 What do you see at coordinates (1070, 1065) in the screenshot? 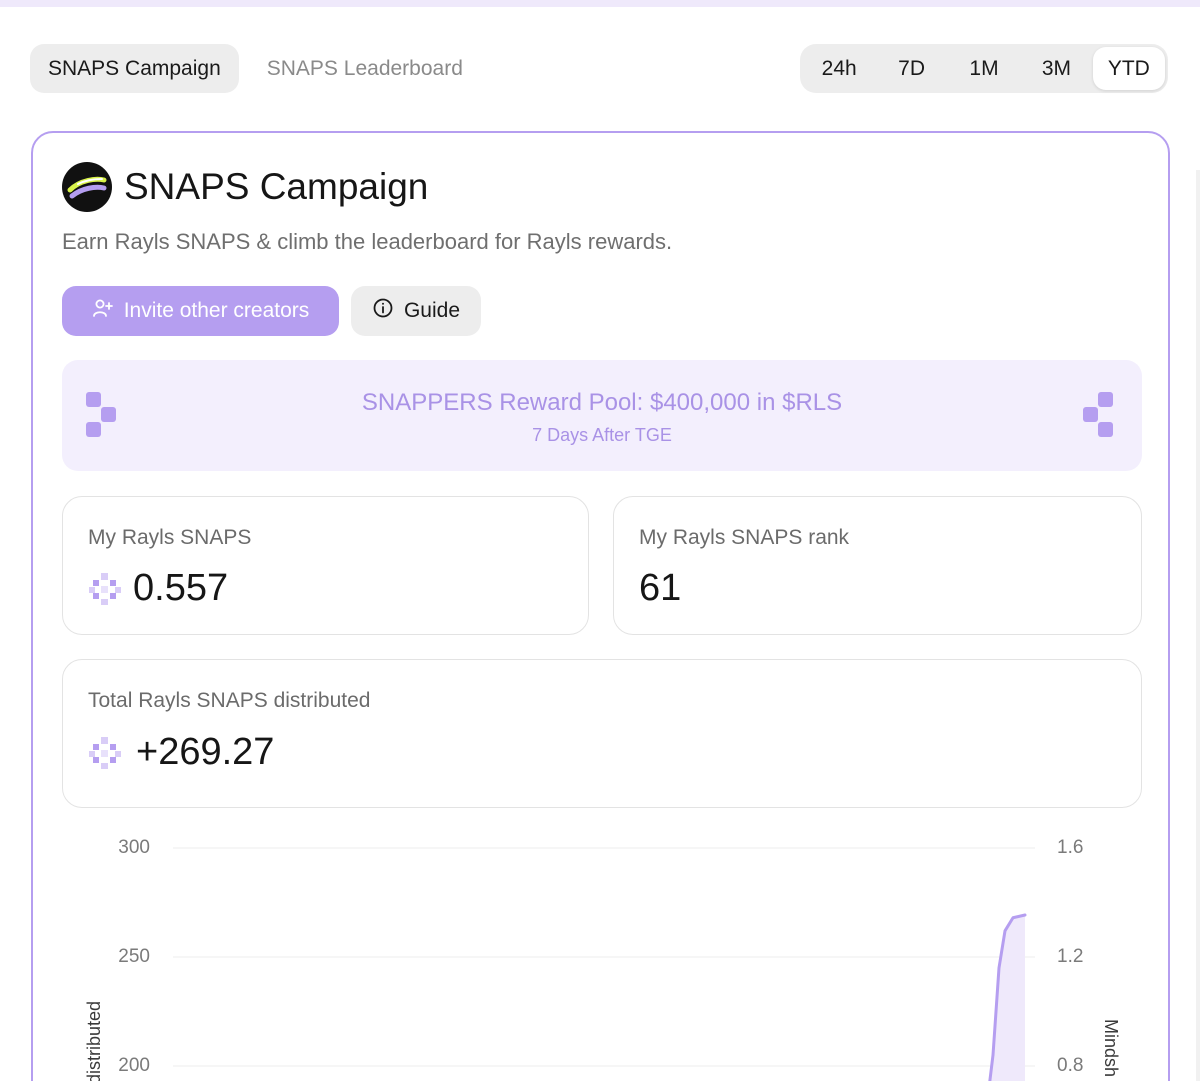
I see `right-tick-label: 0.8` at bounding box center [1070, 1065].